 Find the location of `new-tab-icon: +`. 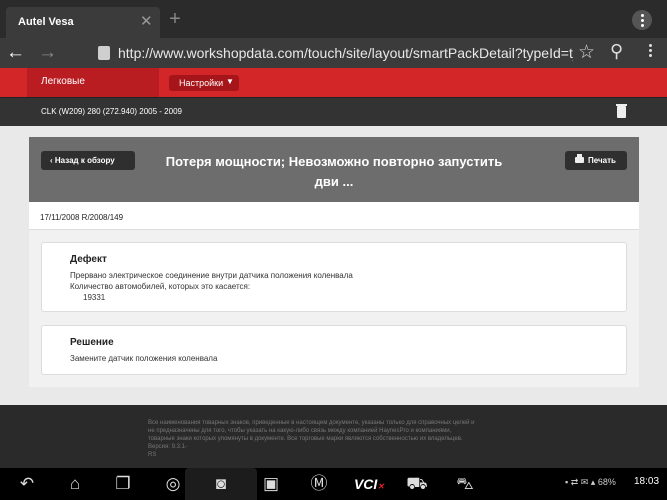

new-tab-icon: + is located at coordinates (175, 20).